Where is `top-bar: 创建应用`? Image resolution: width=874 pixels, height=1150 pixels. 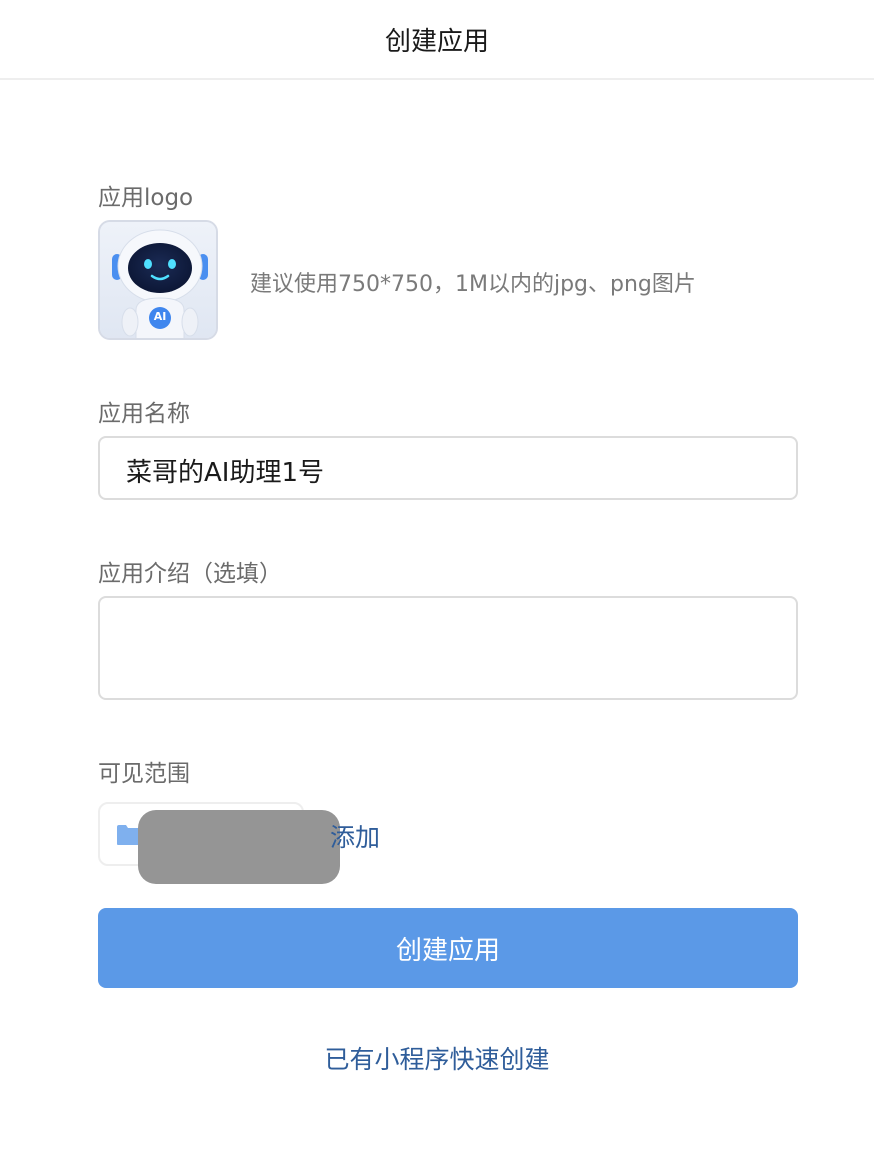
top-bar: 创建应用 is located at coordinates (437, 40).